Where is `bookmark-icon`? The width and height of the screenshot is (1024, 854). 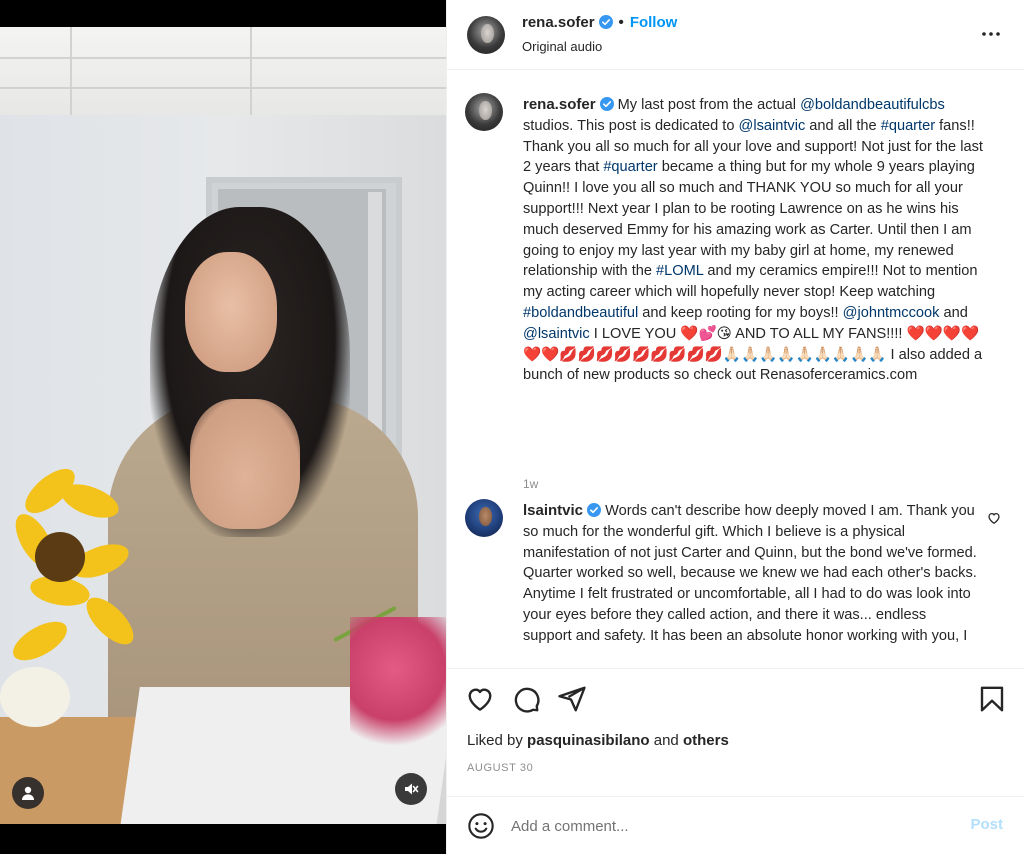
bookmark-icon is located at coordinates (992, 699).